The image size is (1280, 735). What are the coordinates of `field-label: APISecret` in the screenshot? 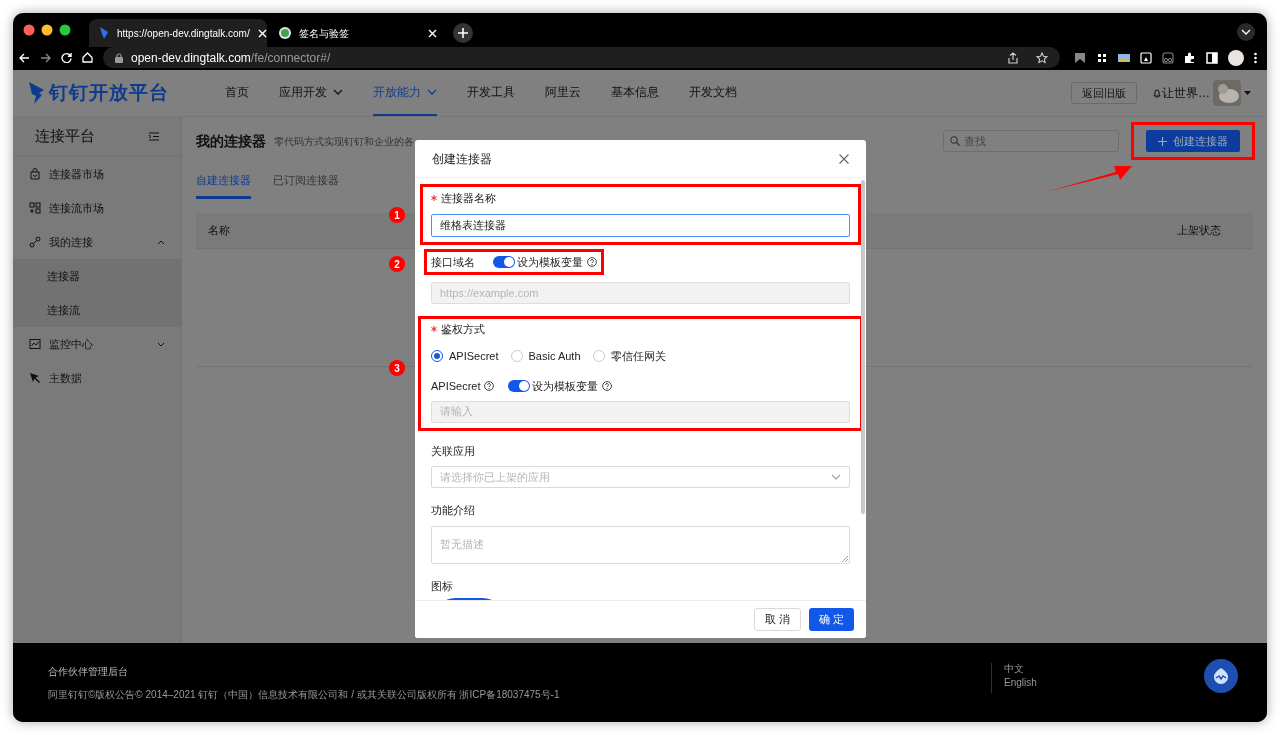 It's located at (456, 386).